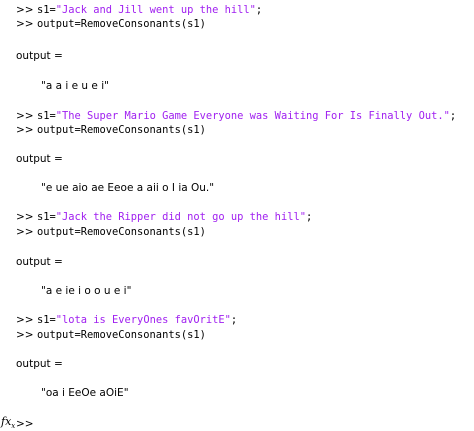 This screenshot has height=431, width=474. I want to click on fx-glyph: fx, so click(6, 421).